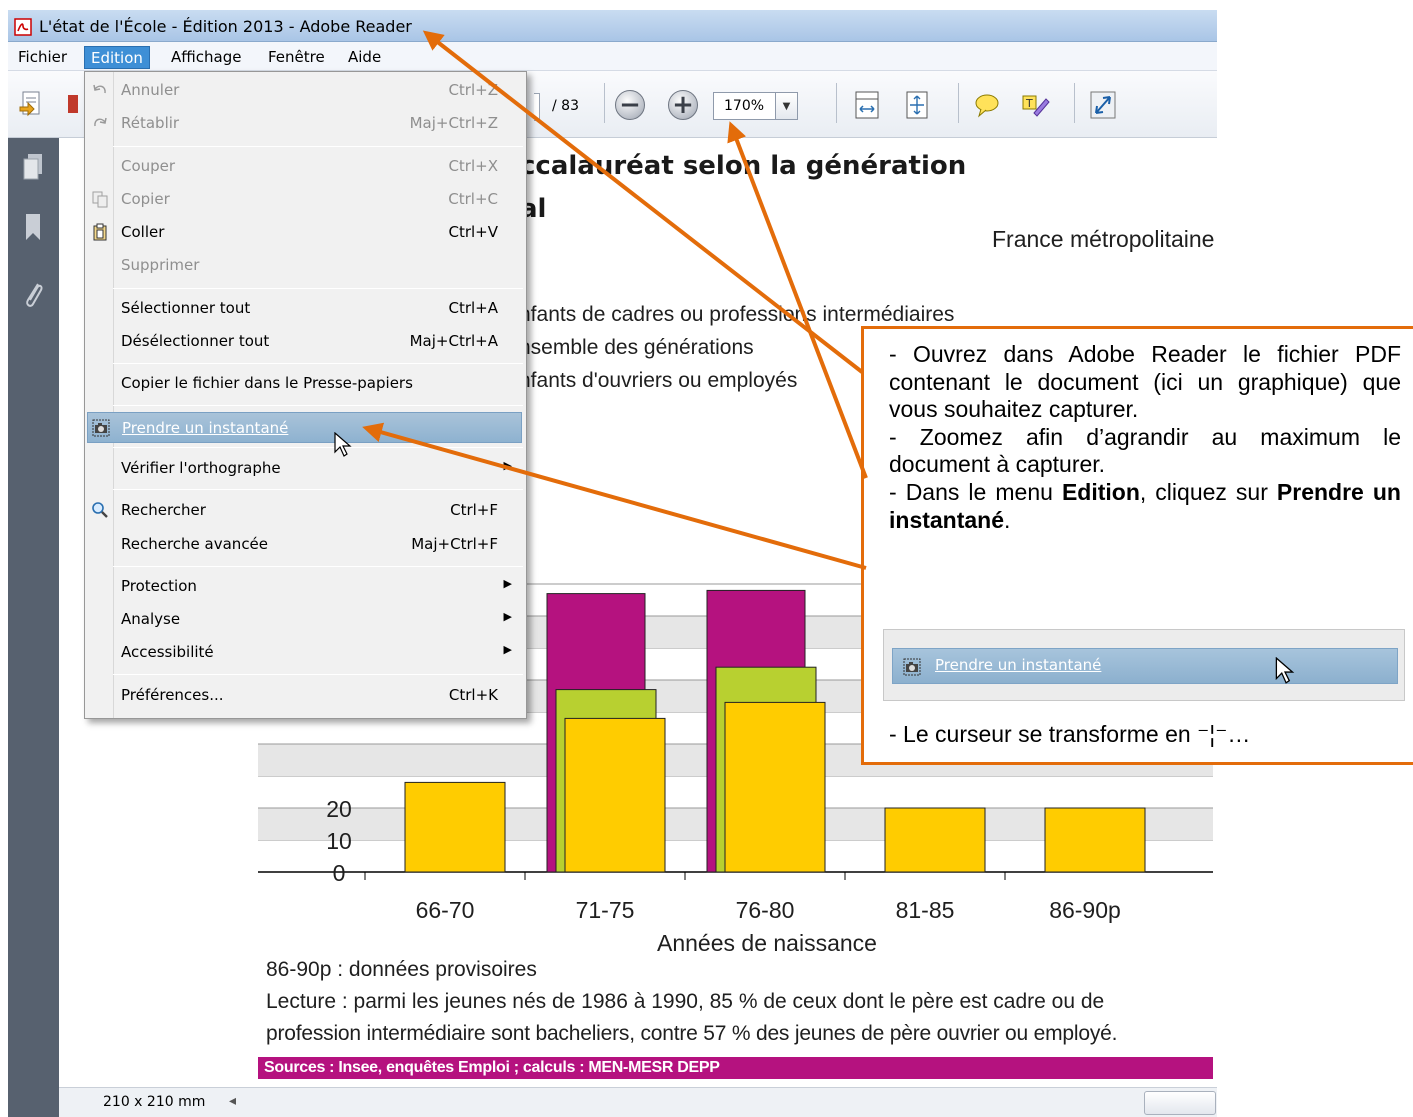  Describe the element at coordinates (643, 202) in the screenshot. I see `arrow-to-title` at that location.